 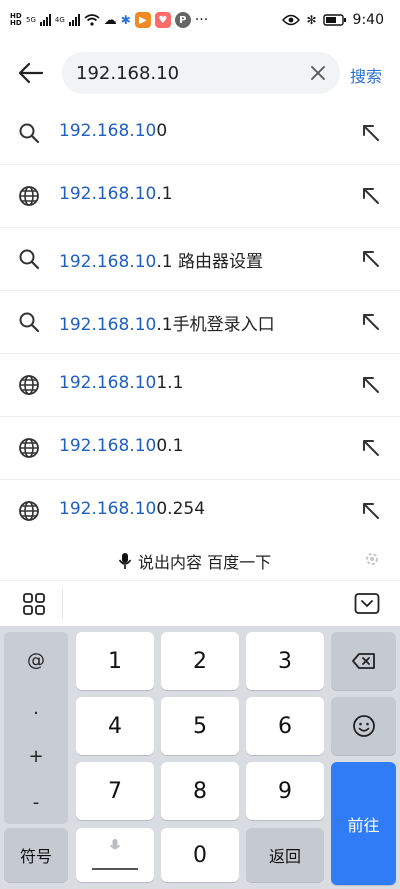 I want to click on suggestion-text: 192.168.10.1, so click(x=116, y=194).